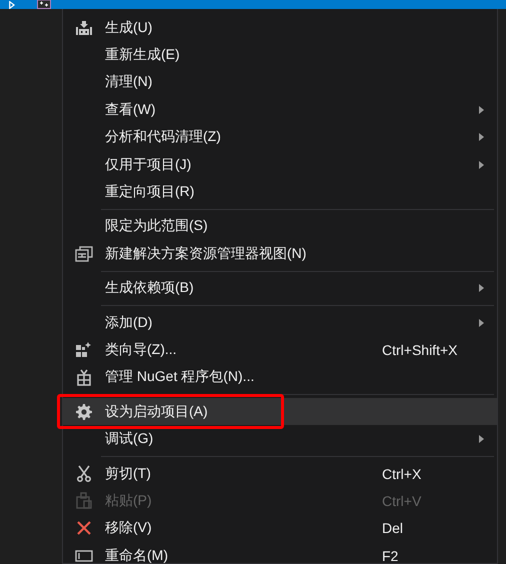  Describe the element at coordinates (280, 288) in the screenshot. I see `menu-item: 生成依赖项(B)` at that location.